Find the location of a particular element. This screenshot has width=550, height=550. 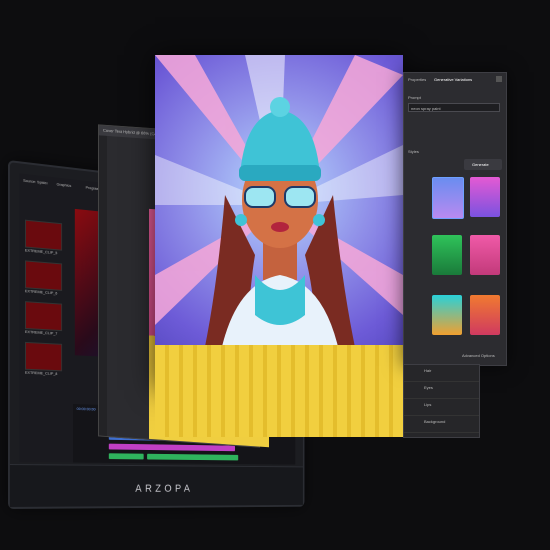

layer-row: Hair is located at coordinates (441, 373).